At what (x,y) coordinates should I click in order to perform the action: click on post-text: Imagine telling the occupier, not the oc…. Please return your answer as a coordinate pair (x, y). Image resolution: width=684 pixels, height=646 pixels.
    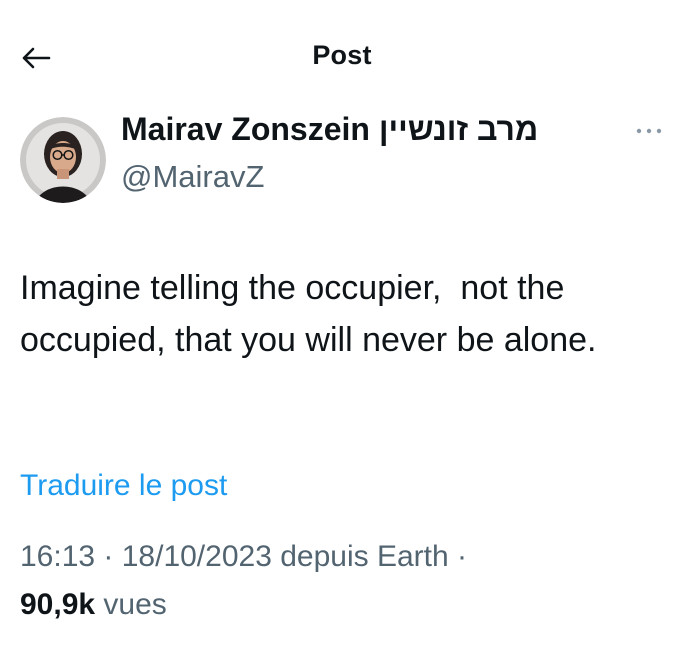
    Looking at the image, I should click on (308, 314).